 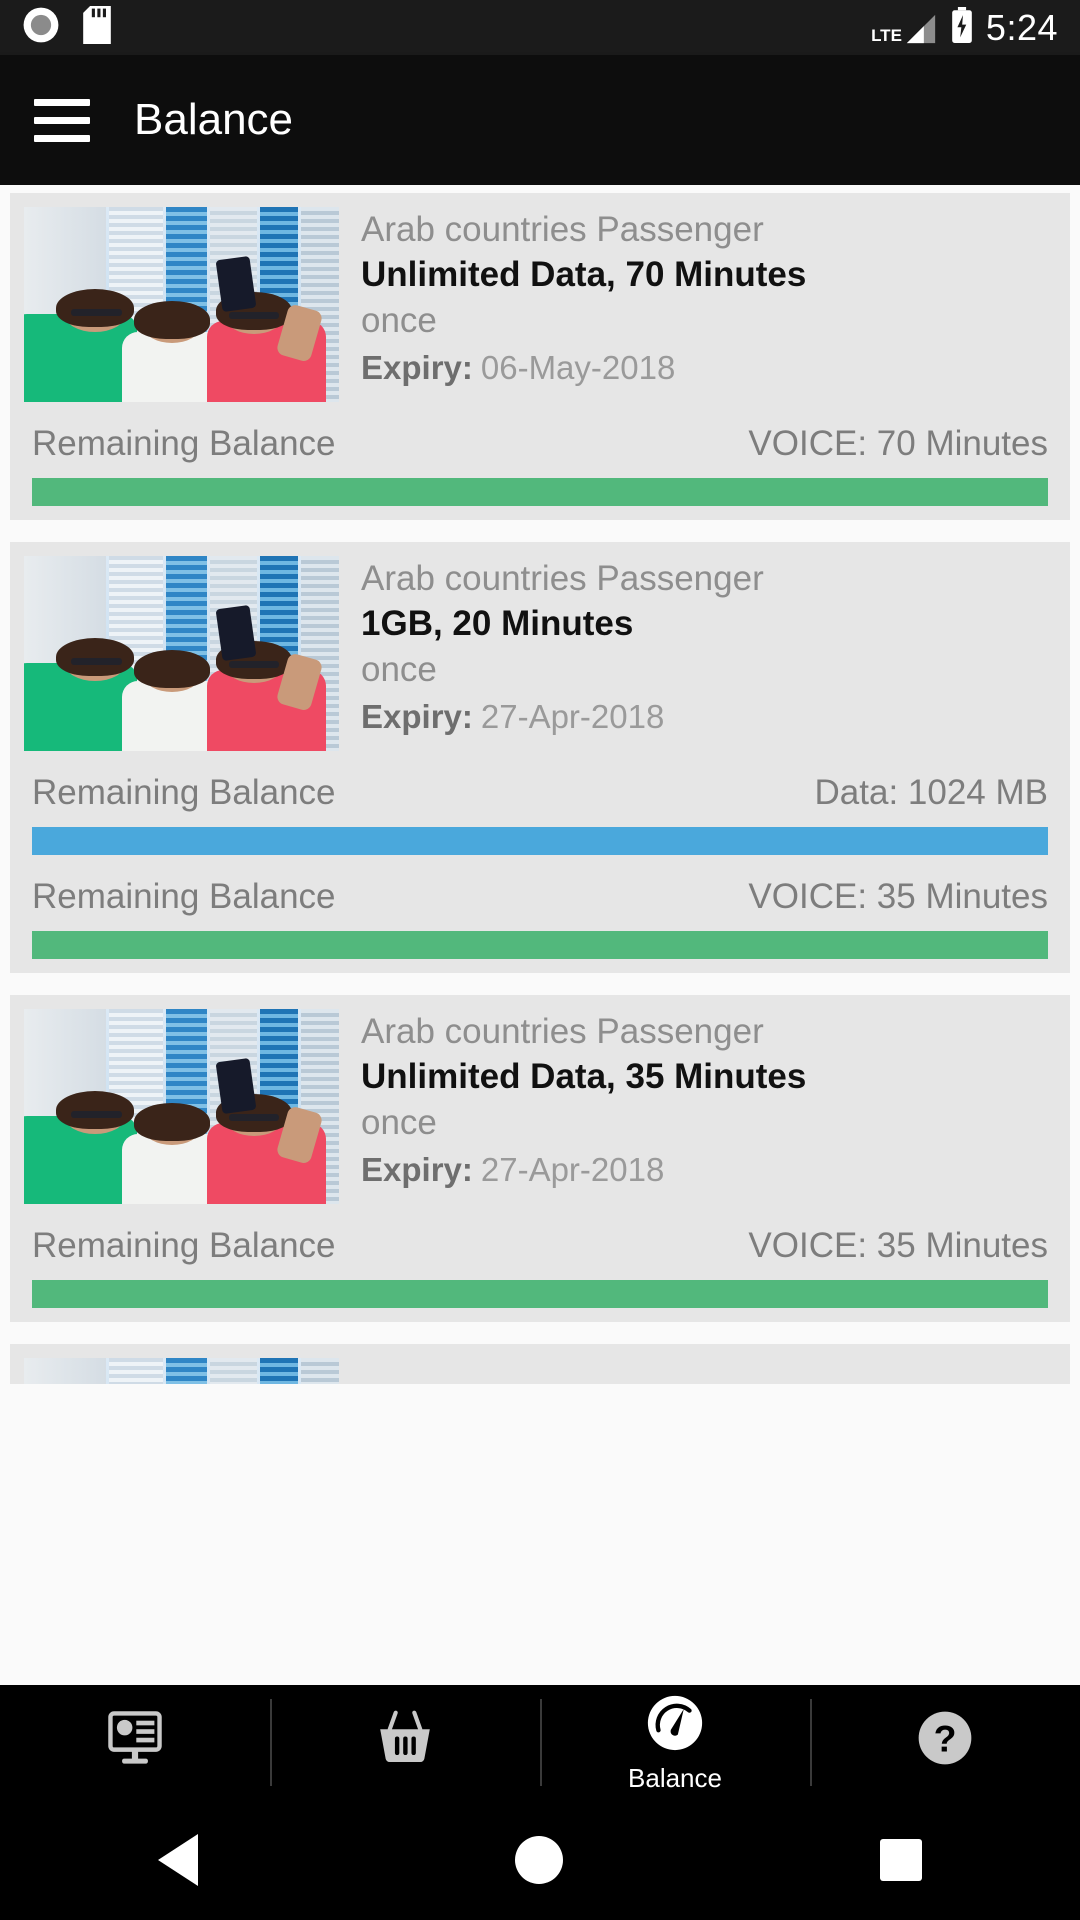 I want to click on balance-row: Remaining Balance VOICE: 70 Minutes, so click(x=540, y=433).